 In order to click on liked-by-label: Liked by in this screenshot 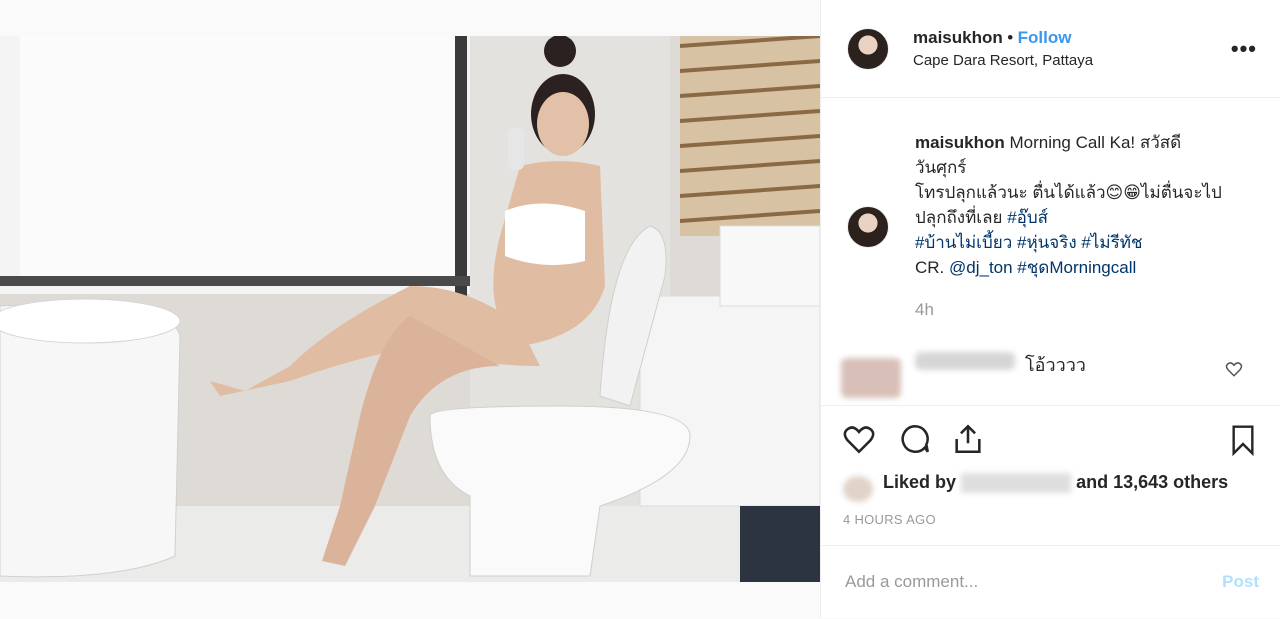, I will do `click(920, 482)`.